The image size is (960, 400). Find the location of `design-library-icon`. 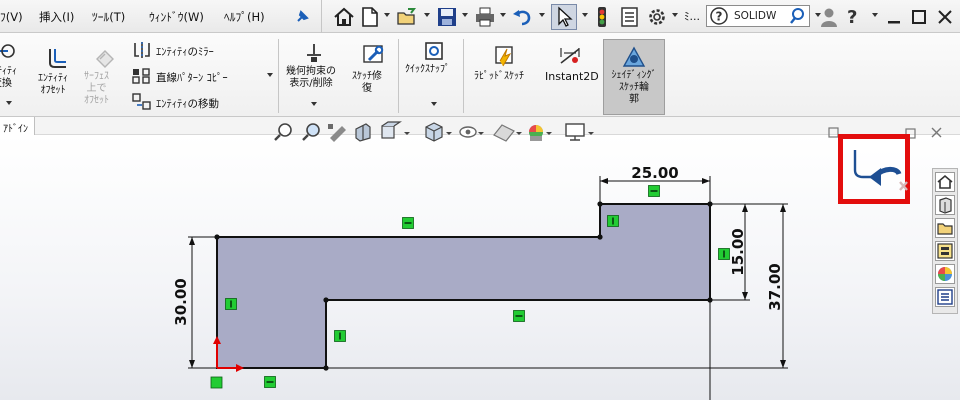

design-library-icon is located at coordinates (945, 205).